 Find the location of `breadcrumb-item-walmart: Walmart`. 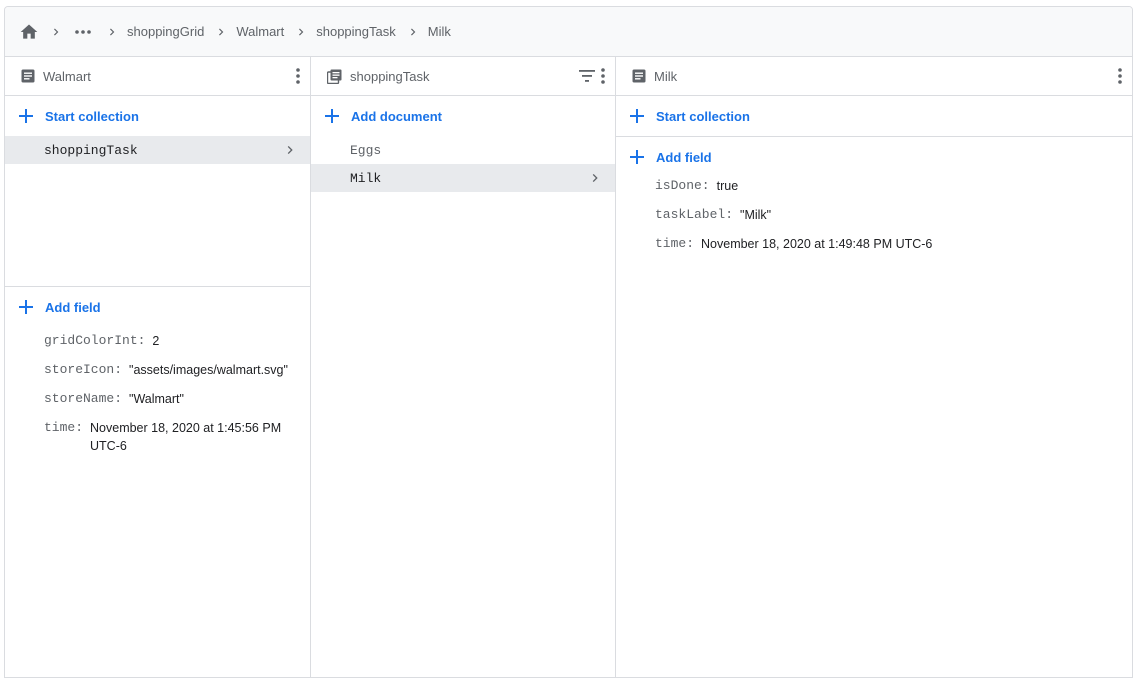

breadcrumb-item-walmart: Walmart is located at coordinates (260, 31).